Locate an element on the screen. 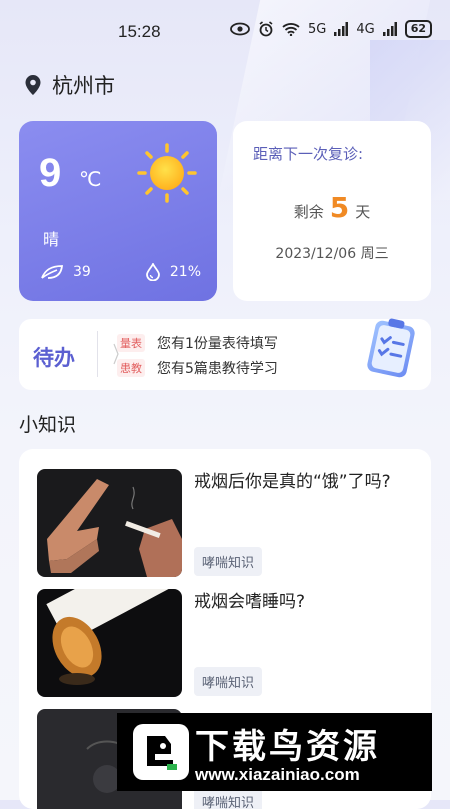 Image resolution: width=450 pixels, height=809 pixels. status-icons: 5G 4G 62 is located at coordinates (331, 29).